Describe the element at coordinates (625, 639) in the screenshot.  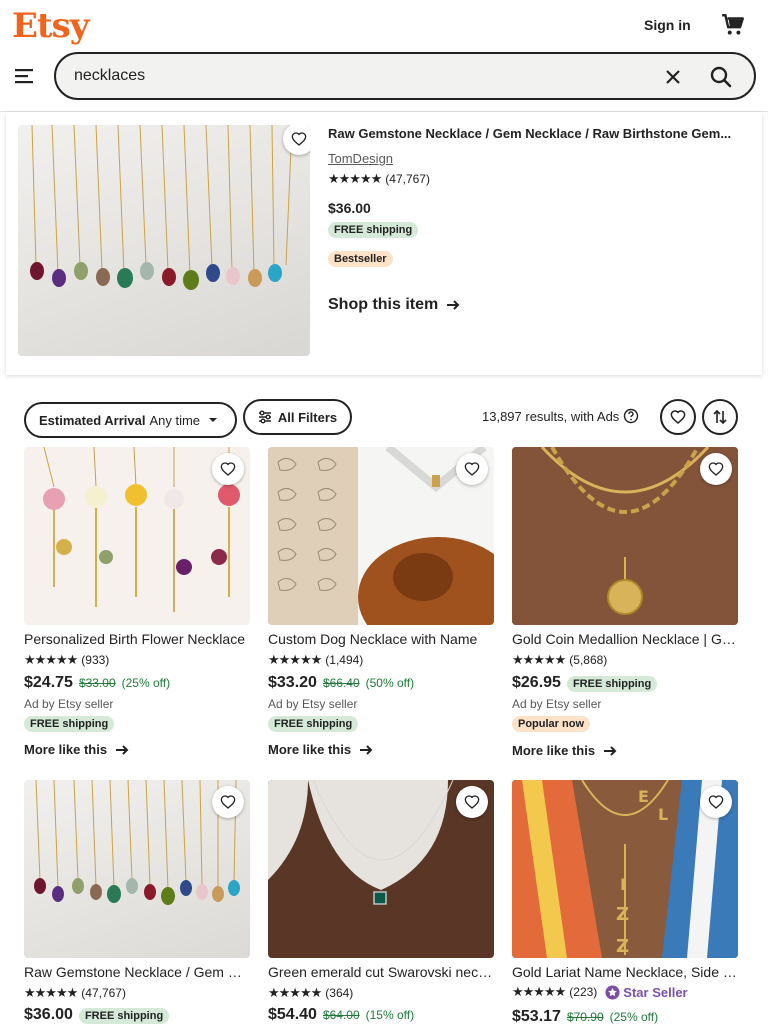
I see `listing-title: Gold Coin Medallion Necklace | Gold` at that location.